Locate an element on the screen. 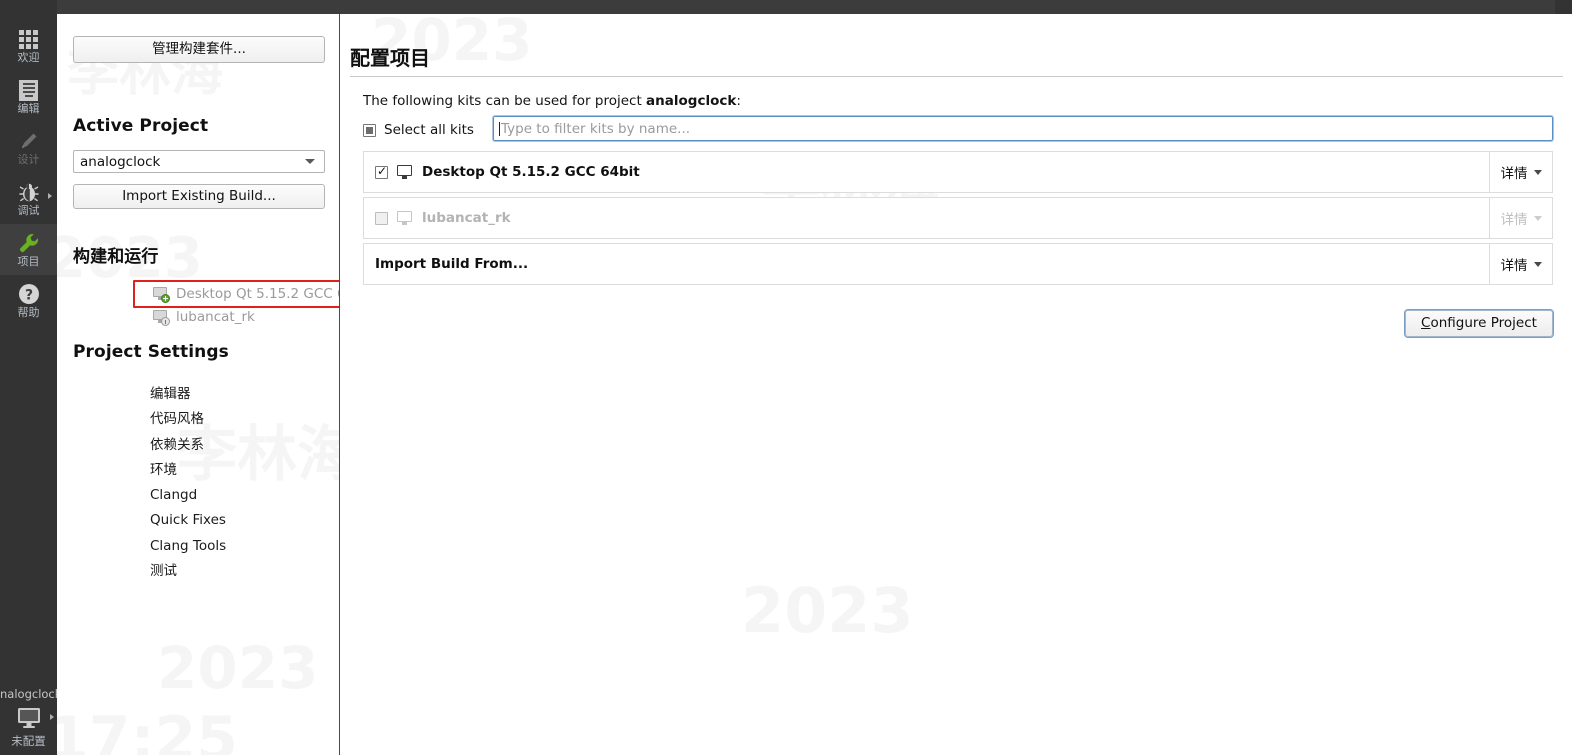 The width and height of the screenshot is (1572, 755). settings-item-clangd: Clangd is located at coordinates (188, 495).